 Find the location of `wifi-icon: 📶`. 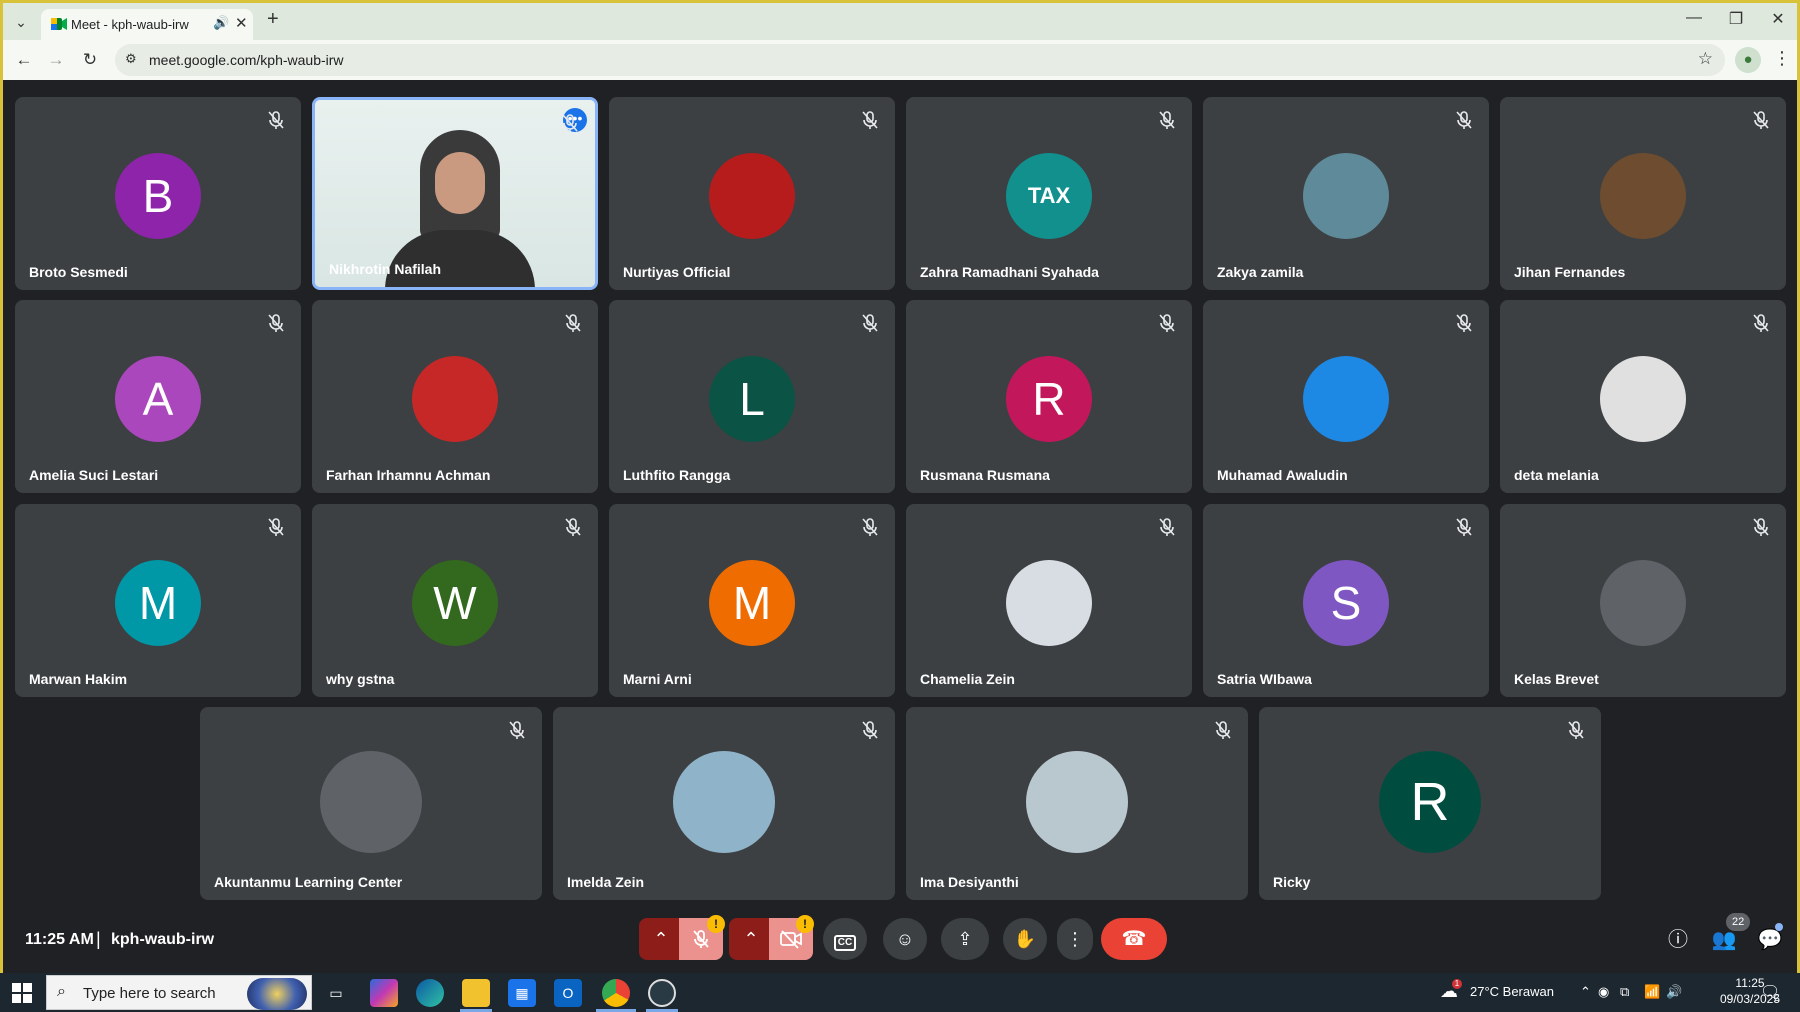

wifi-icon: 📶 is located at coordinates (1652, 992).